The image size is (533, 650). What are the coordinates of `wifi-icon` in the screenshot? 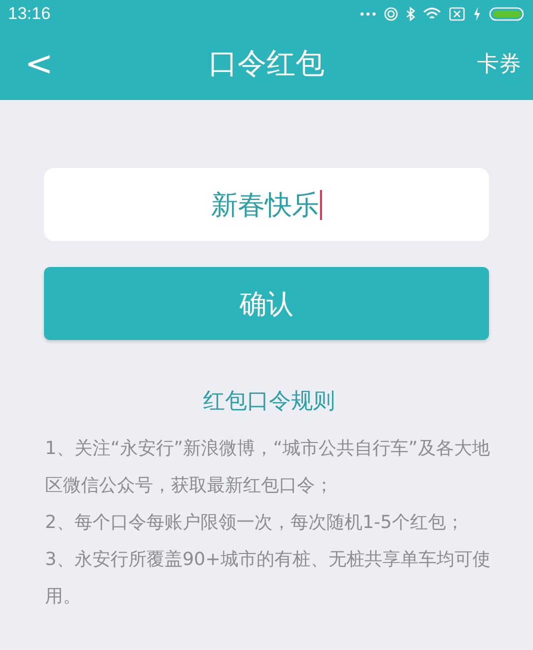 It's located at (432, 14).